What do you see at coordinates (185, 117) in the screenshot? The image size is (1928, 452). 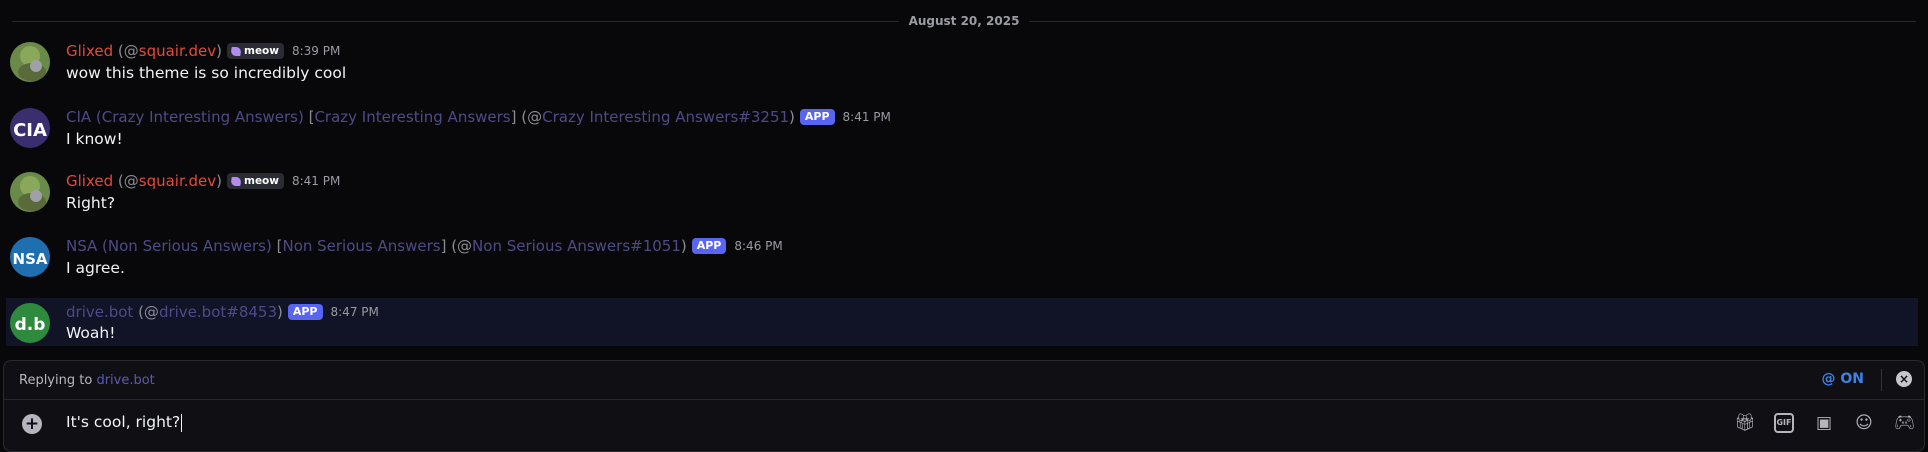 I see `bot-display-name: CIA (Crazy Interesting Answers)` at bounding box center [185, 117].